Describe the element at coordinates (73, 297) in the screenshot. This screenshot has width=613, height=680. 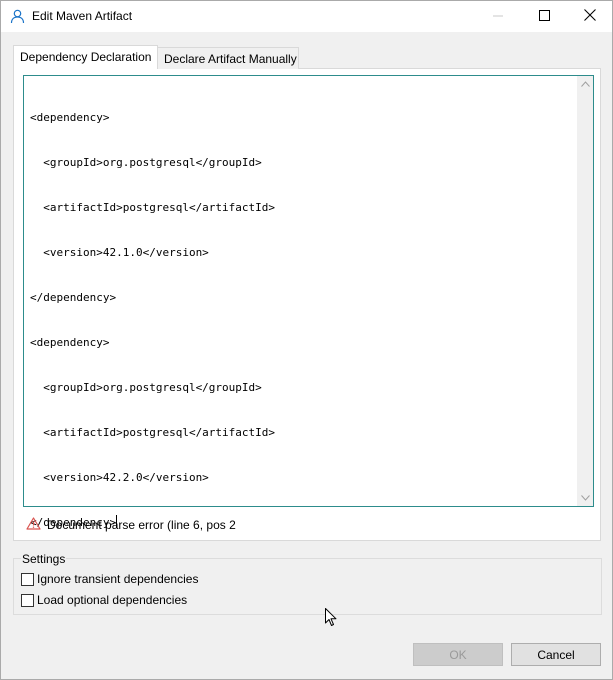
I see `code-line: </dependency>` at that location.